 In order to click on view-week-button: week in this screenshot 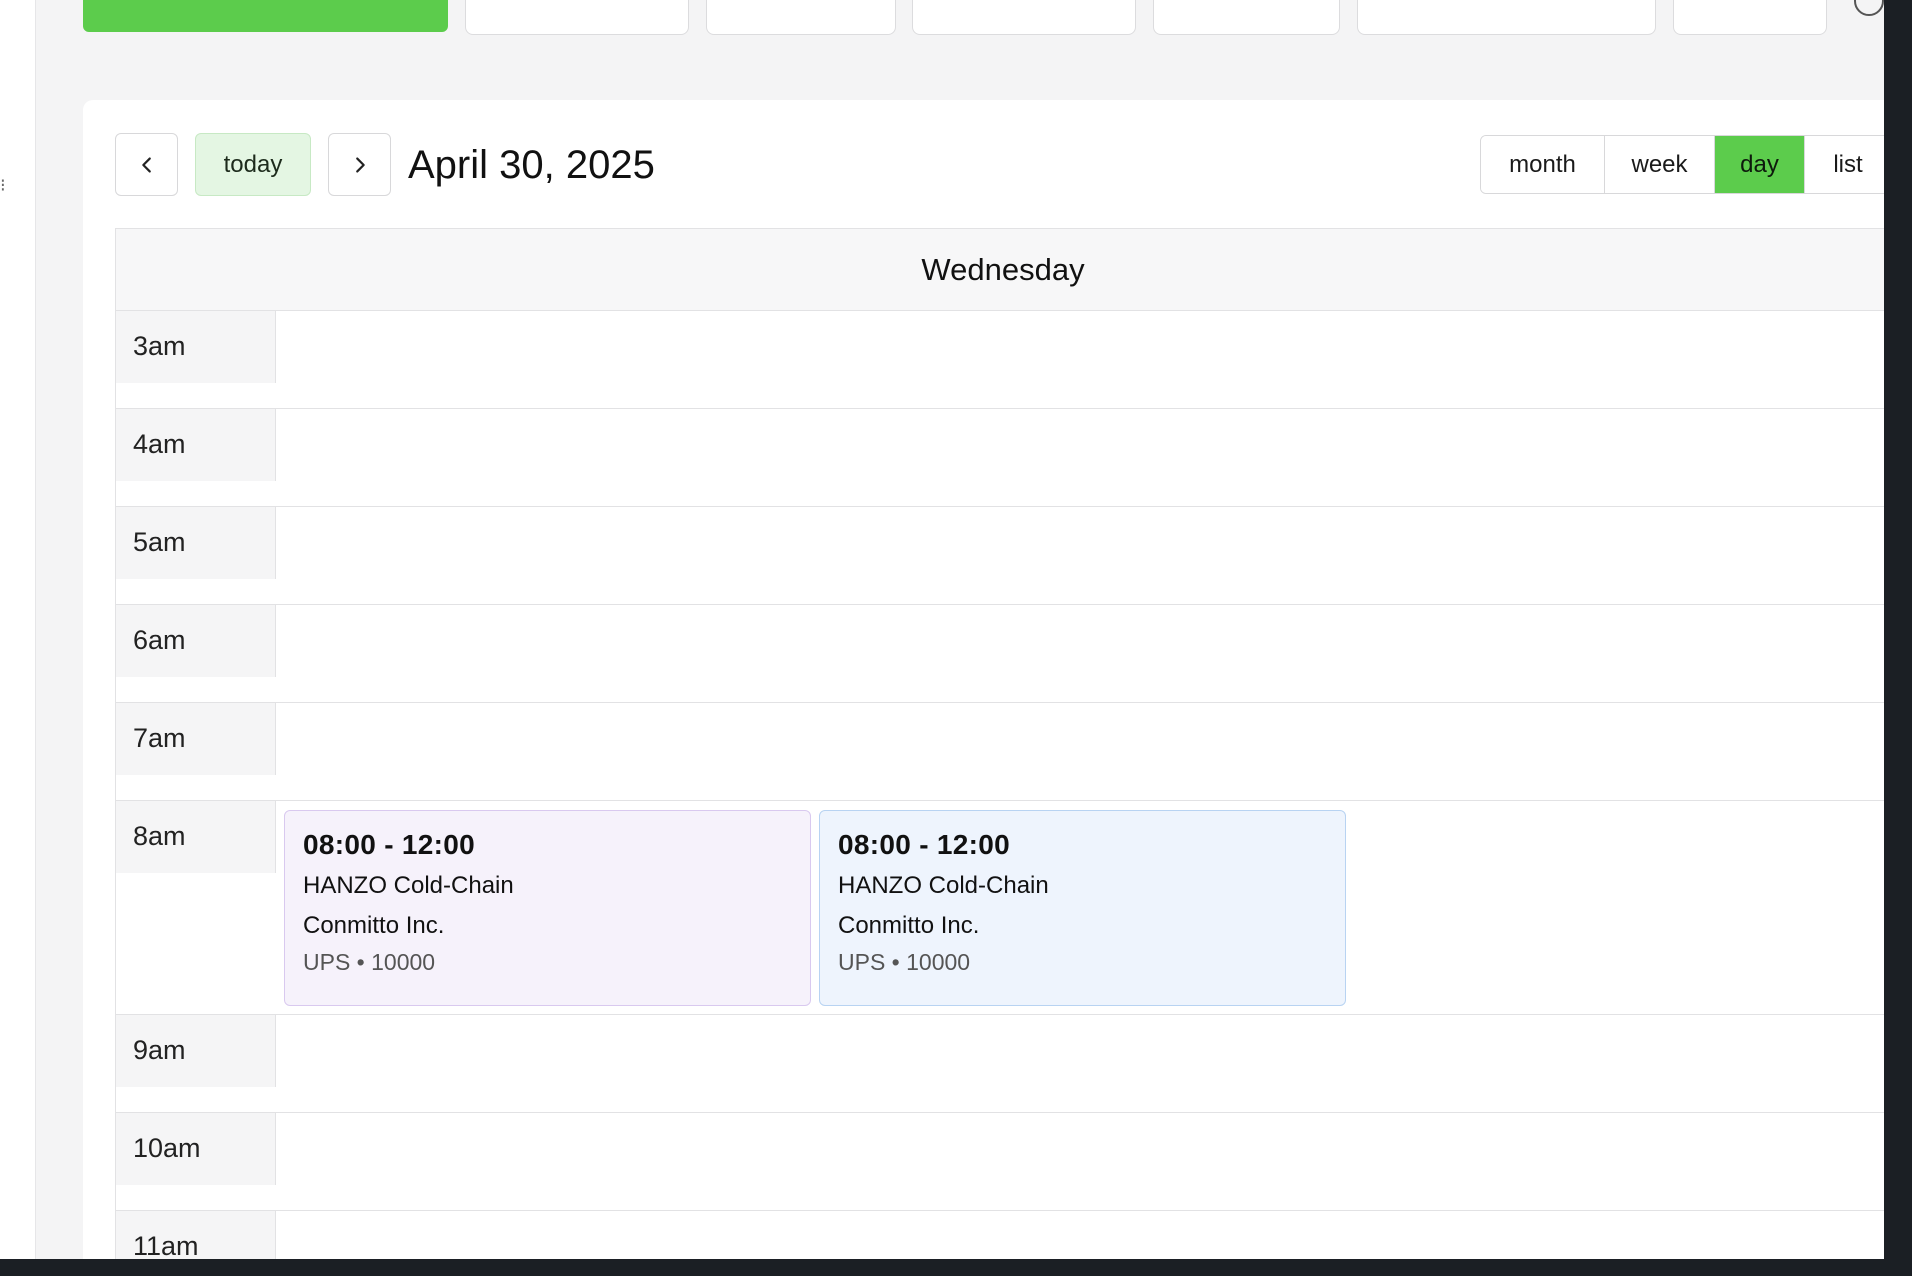, I will do `click(1660, 164)`.